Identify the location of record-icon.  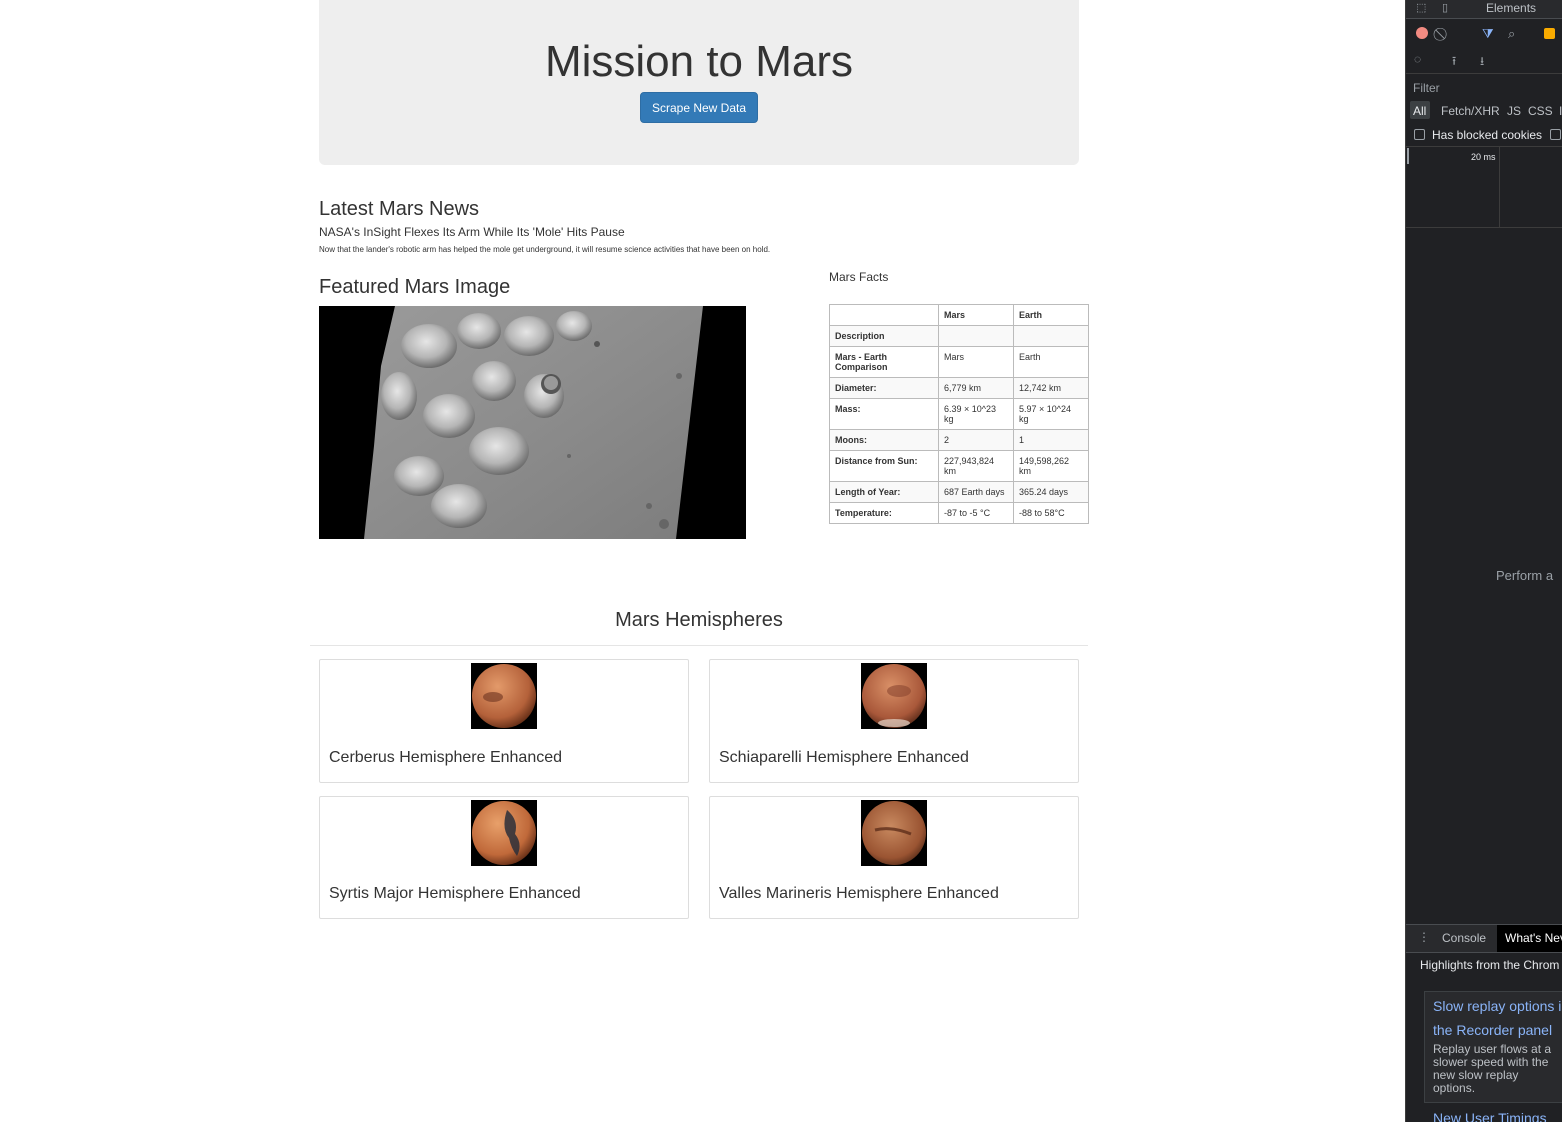
(1422, 33).